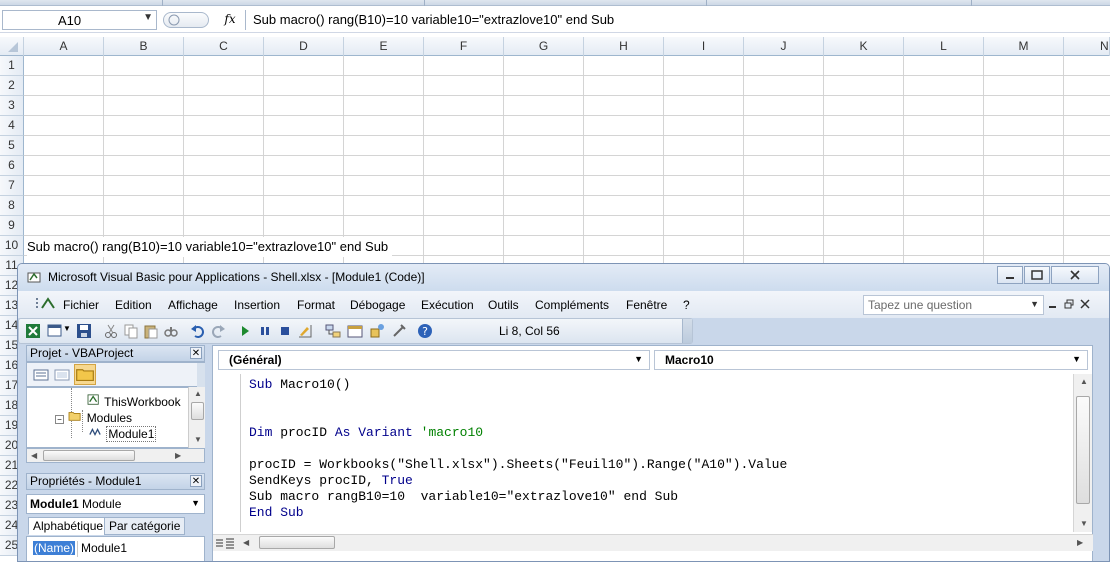 The width and height of the screenshot is (1110, 562). I want to click on collapse-icon: −, so click(59, 419).